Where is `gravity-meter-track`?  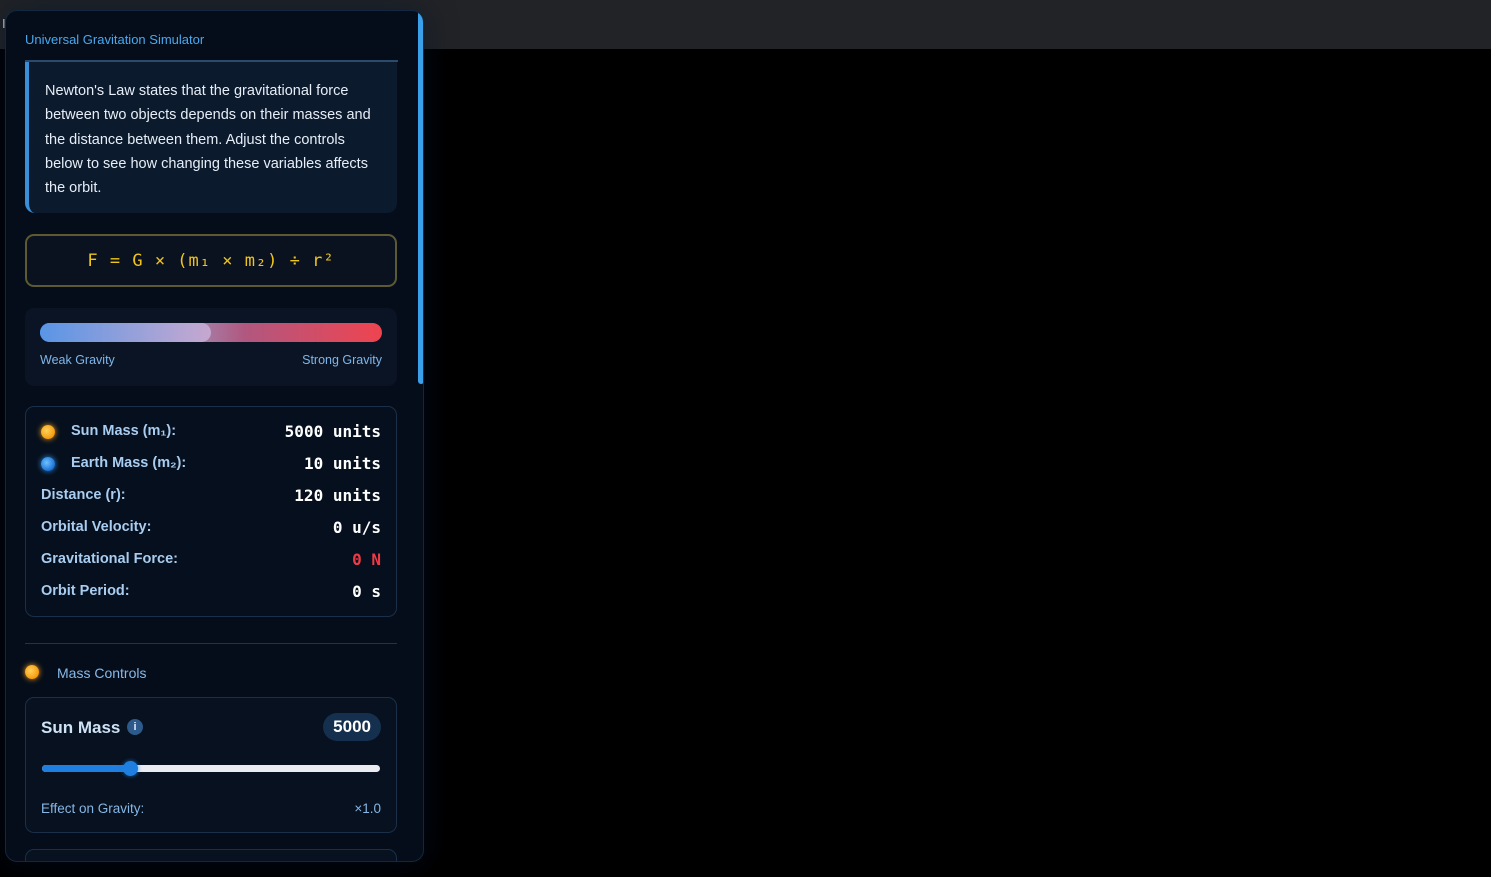 gravity-meter-track is located at coordinates (211, 332).